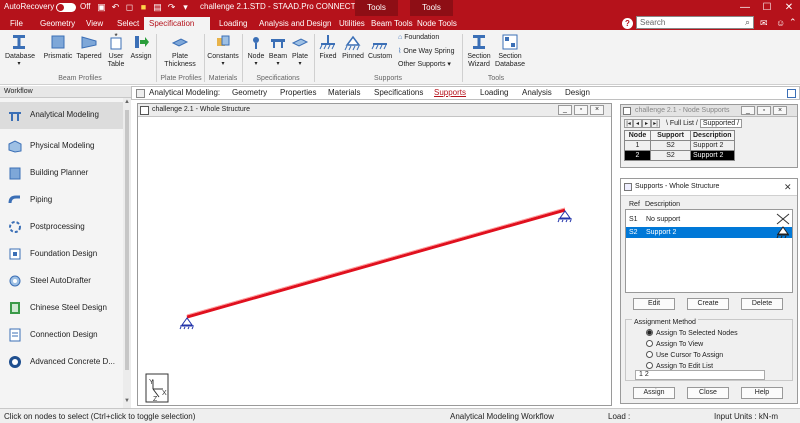 This screenshot has height=423, width=800. I want to click on workflow-item-postprocessing: Postprocessing, so click(61, 227).